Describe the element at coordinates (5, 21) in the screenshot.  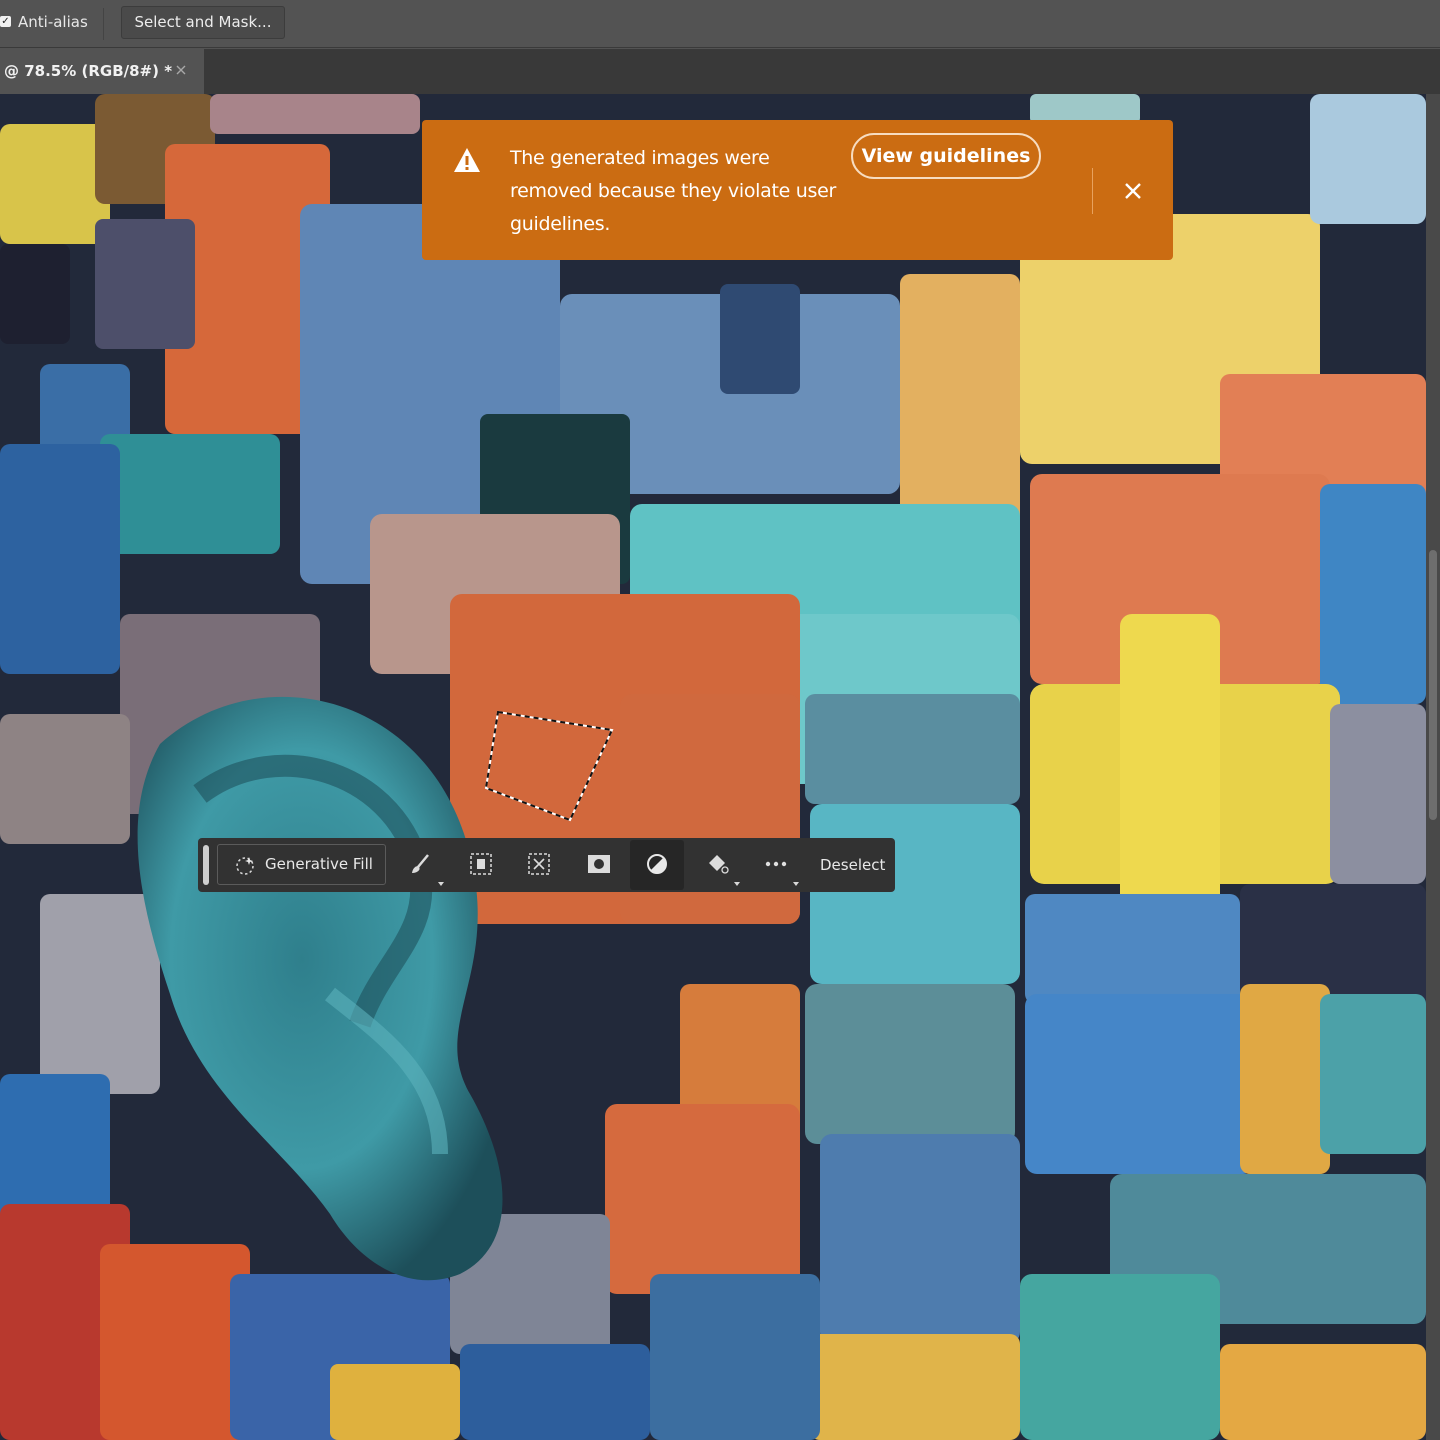
I see `anti-alias-checkbox: ✓` at that location.